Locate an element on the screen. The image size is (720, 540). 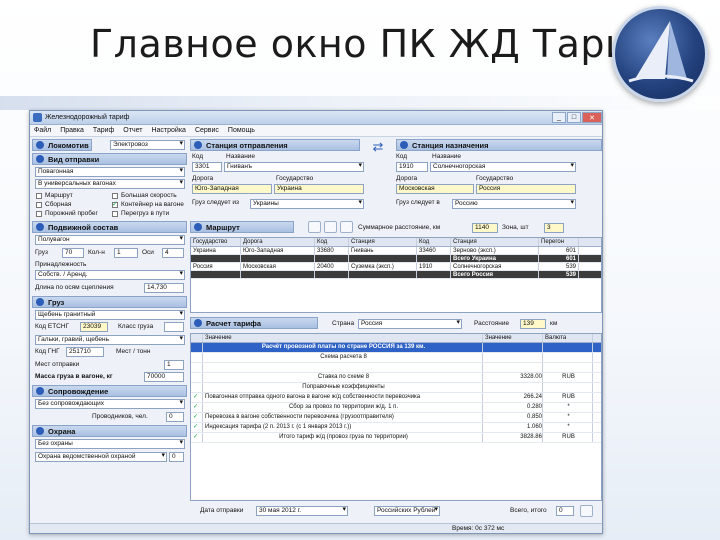
mass-label: Масса груза в вагоне, кг is located at coordinates (74, 376).